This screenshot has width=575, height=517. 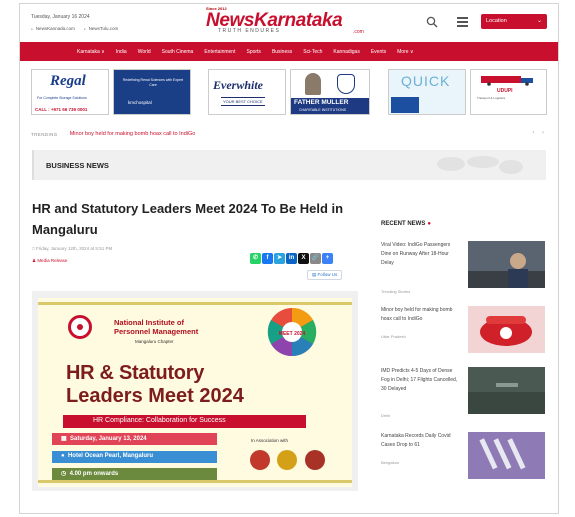 I want to click on department-seal-icon, so click(x=315, y=460).